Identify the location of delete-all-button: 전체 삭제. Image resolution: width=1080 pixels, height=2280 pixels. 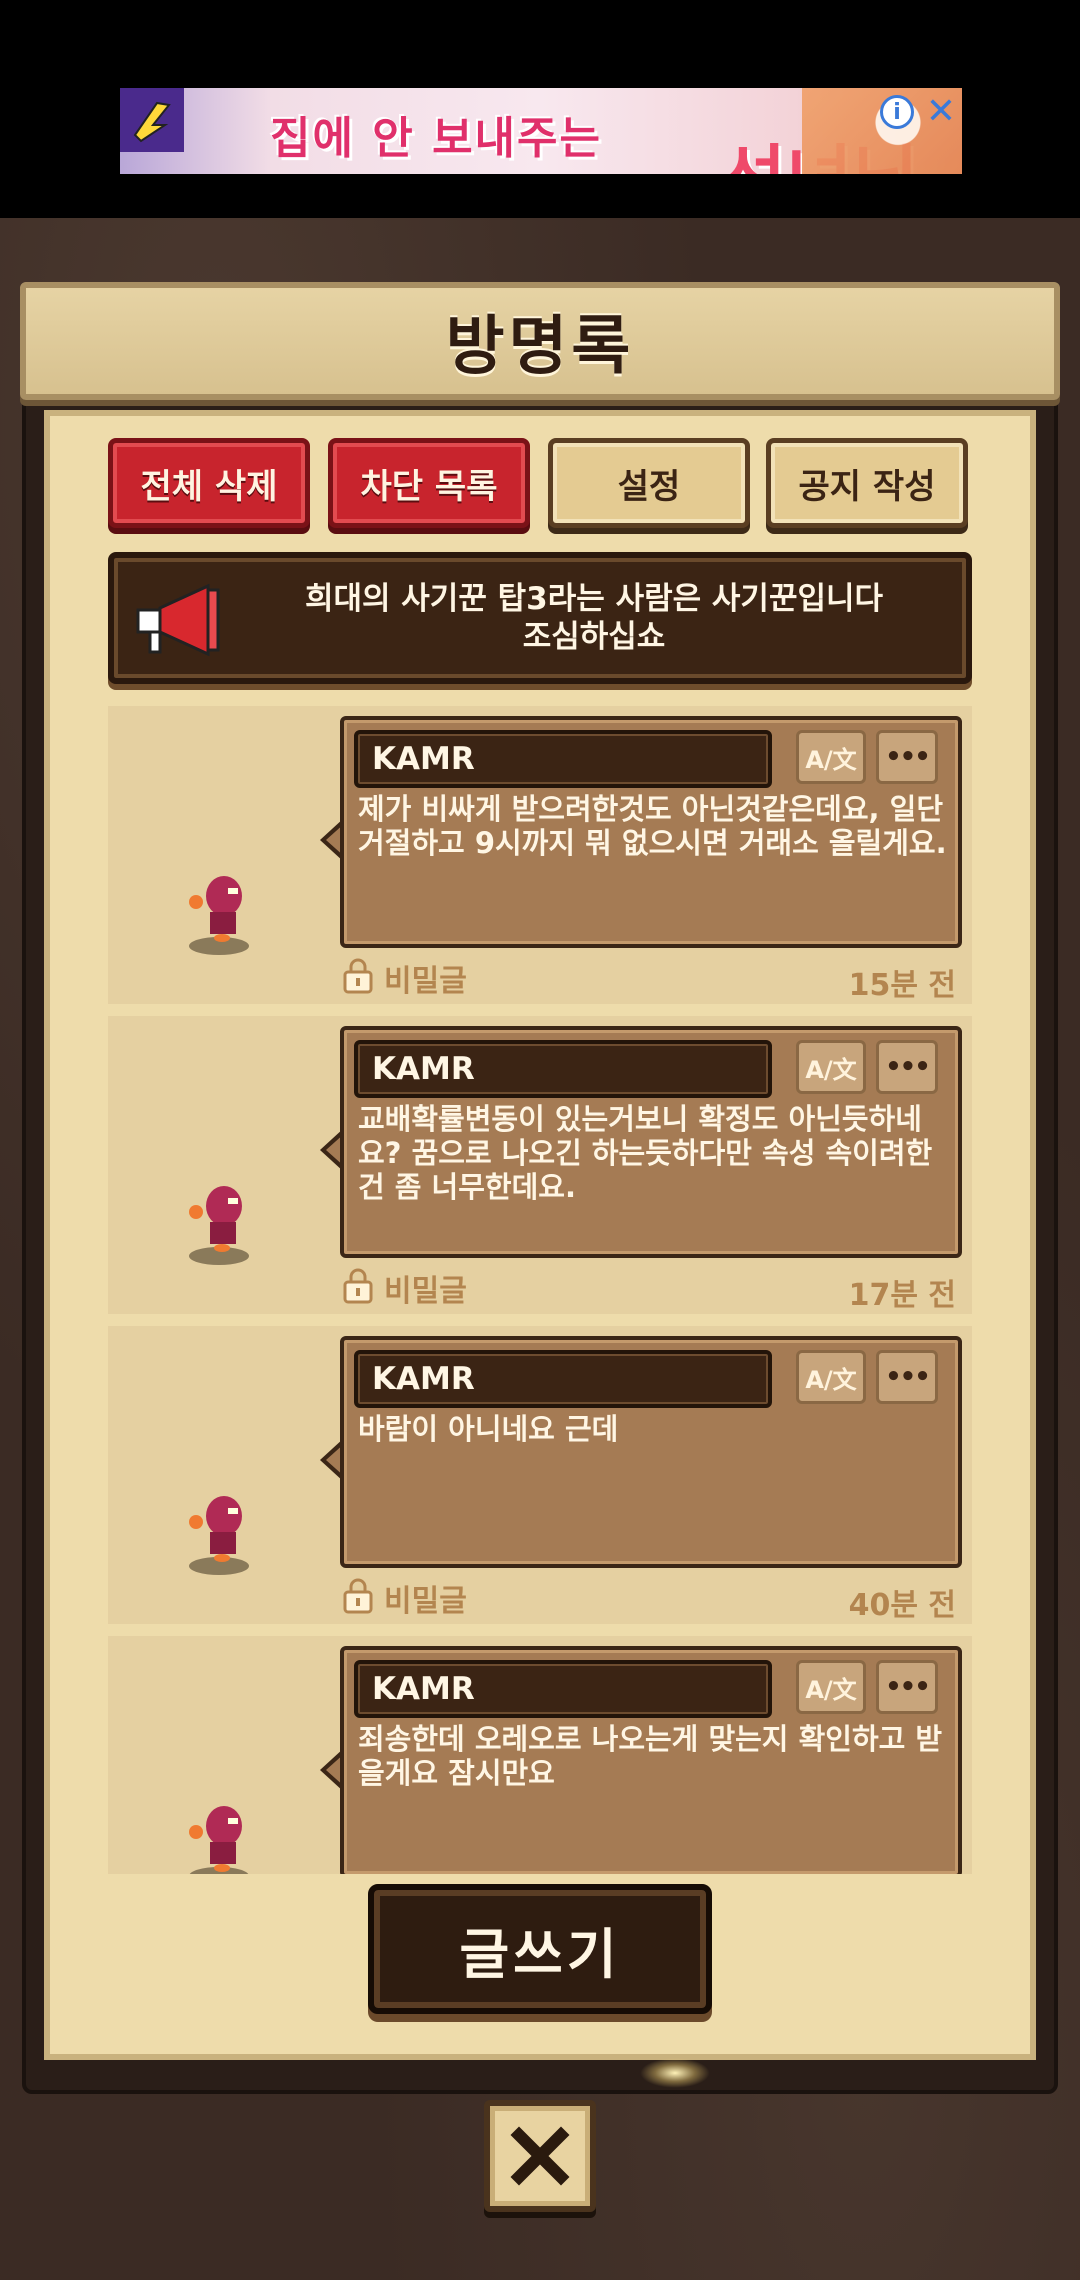
(209, 483).